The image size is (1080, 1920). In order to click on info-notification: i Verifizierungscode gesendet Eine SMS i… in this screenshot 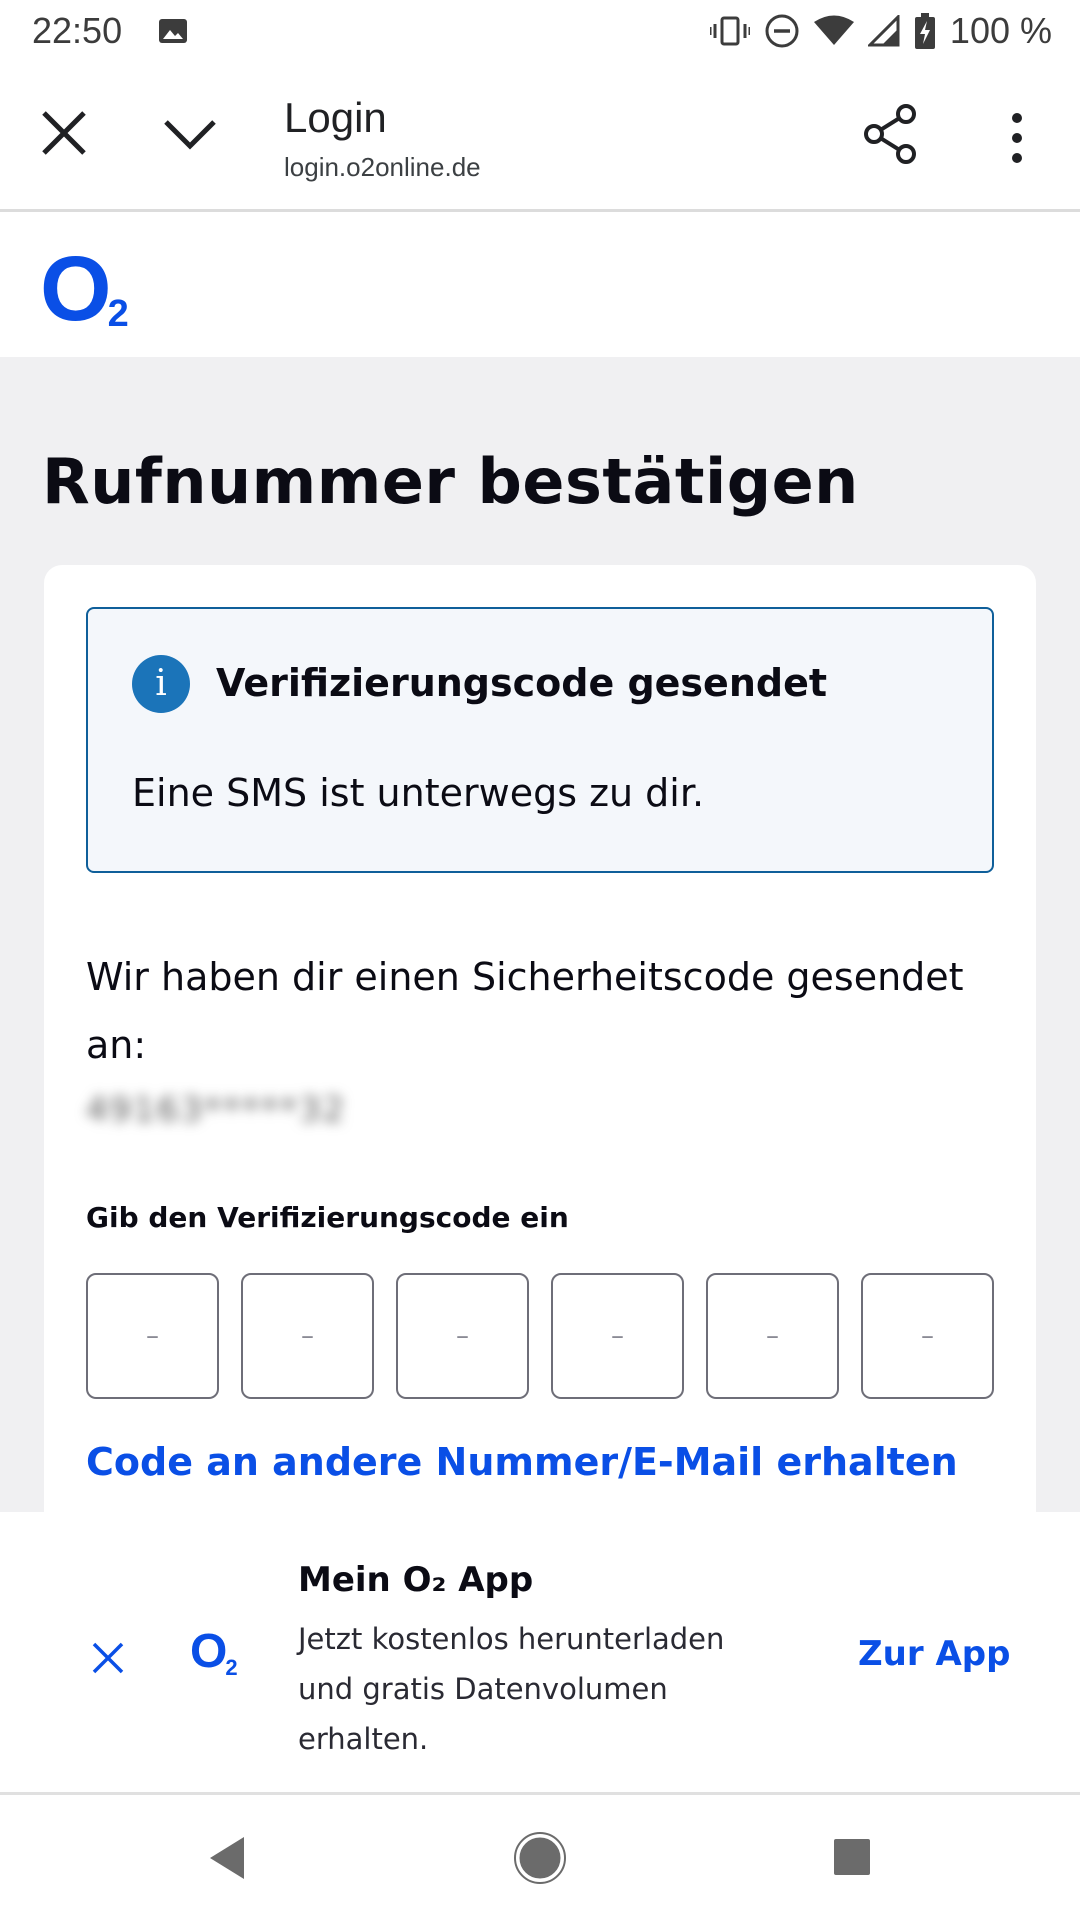, I will do `click(540, 740)`.